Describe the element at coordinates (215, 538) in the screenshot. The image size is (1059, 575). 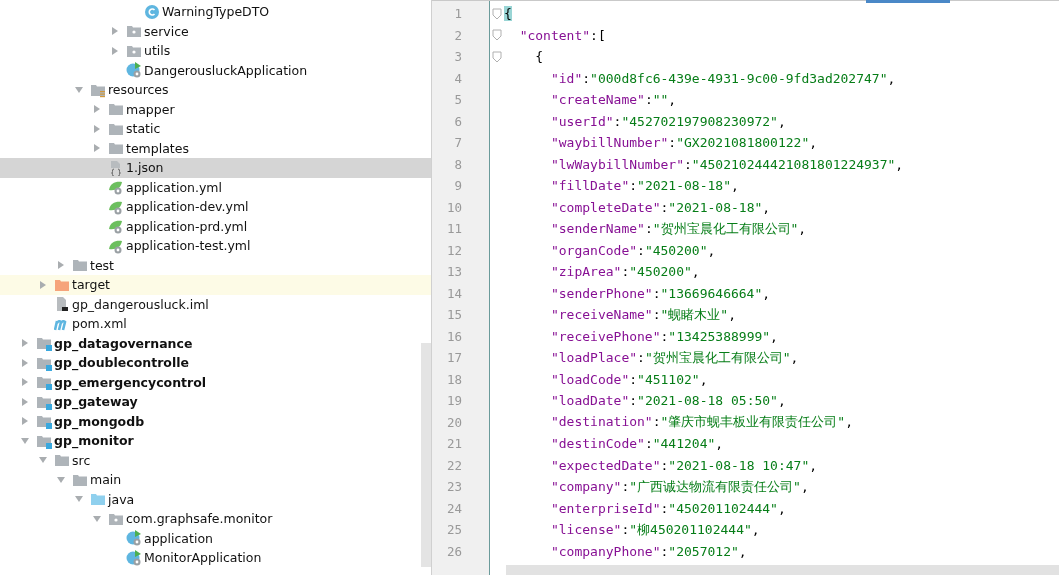
I see `tree-item: application` at that location.